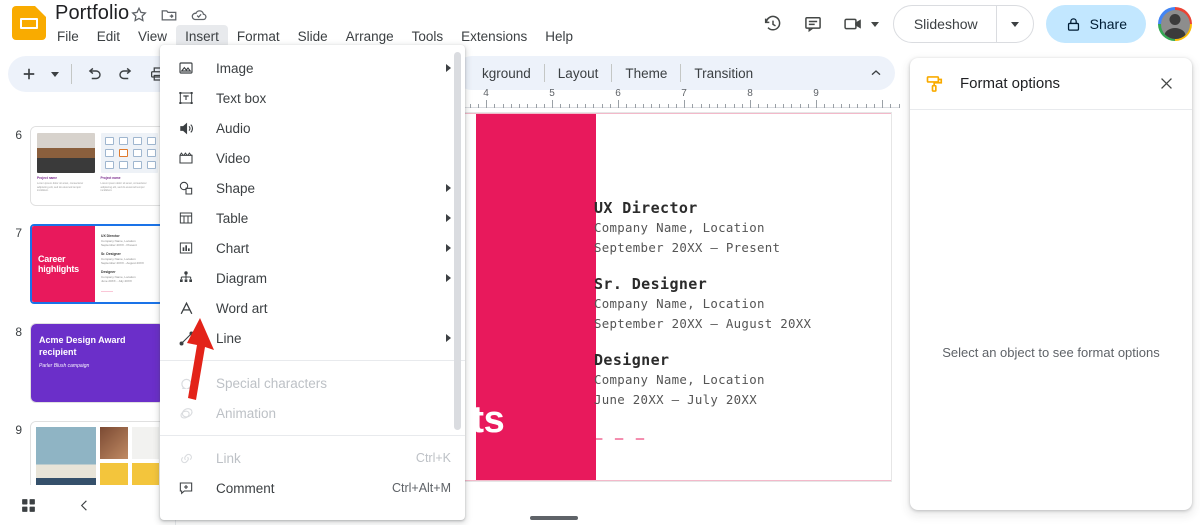 The height and width of the screenshot is (525, 1200). What do you see at coordinates (29, 23) in the screenshot?
I see `slides-icon` at bounding box center [29, 23].